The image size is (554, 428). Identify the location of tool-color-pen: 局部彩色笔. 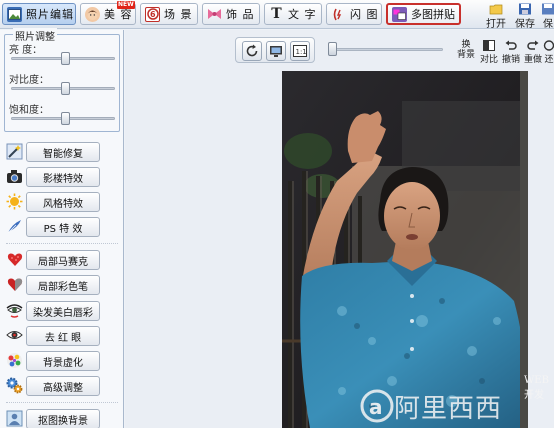
(63, 285).